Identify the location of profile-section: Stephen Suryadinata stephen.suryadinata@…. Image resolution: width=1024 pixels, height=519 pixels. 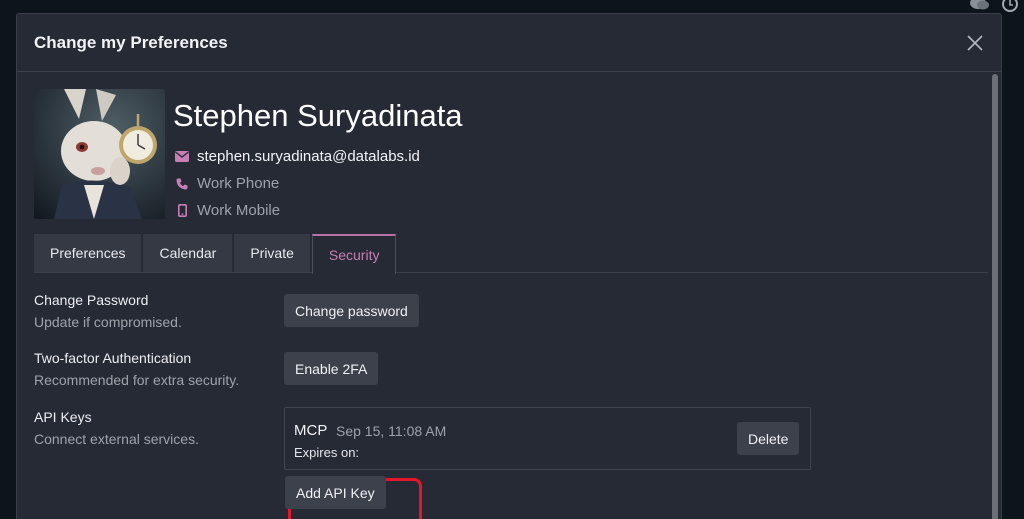
(248, 156).